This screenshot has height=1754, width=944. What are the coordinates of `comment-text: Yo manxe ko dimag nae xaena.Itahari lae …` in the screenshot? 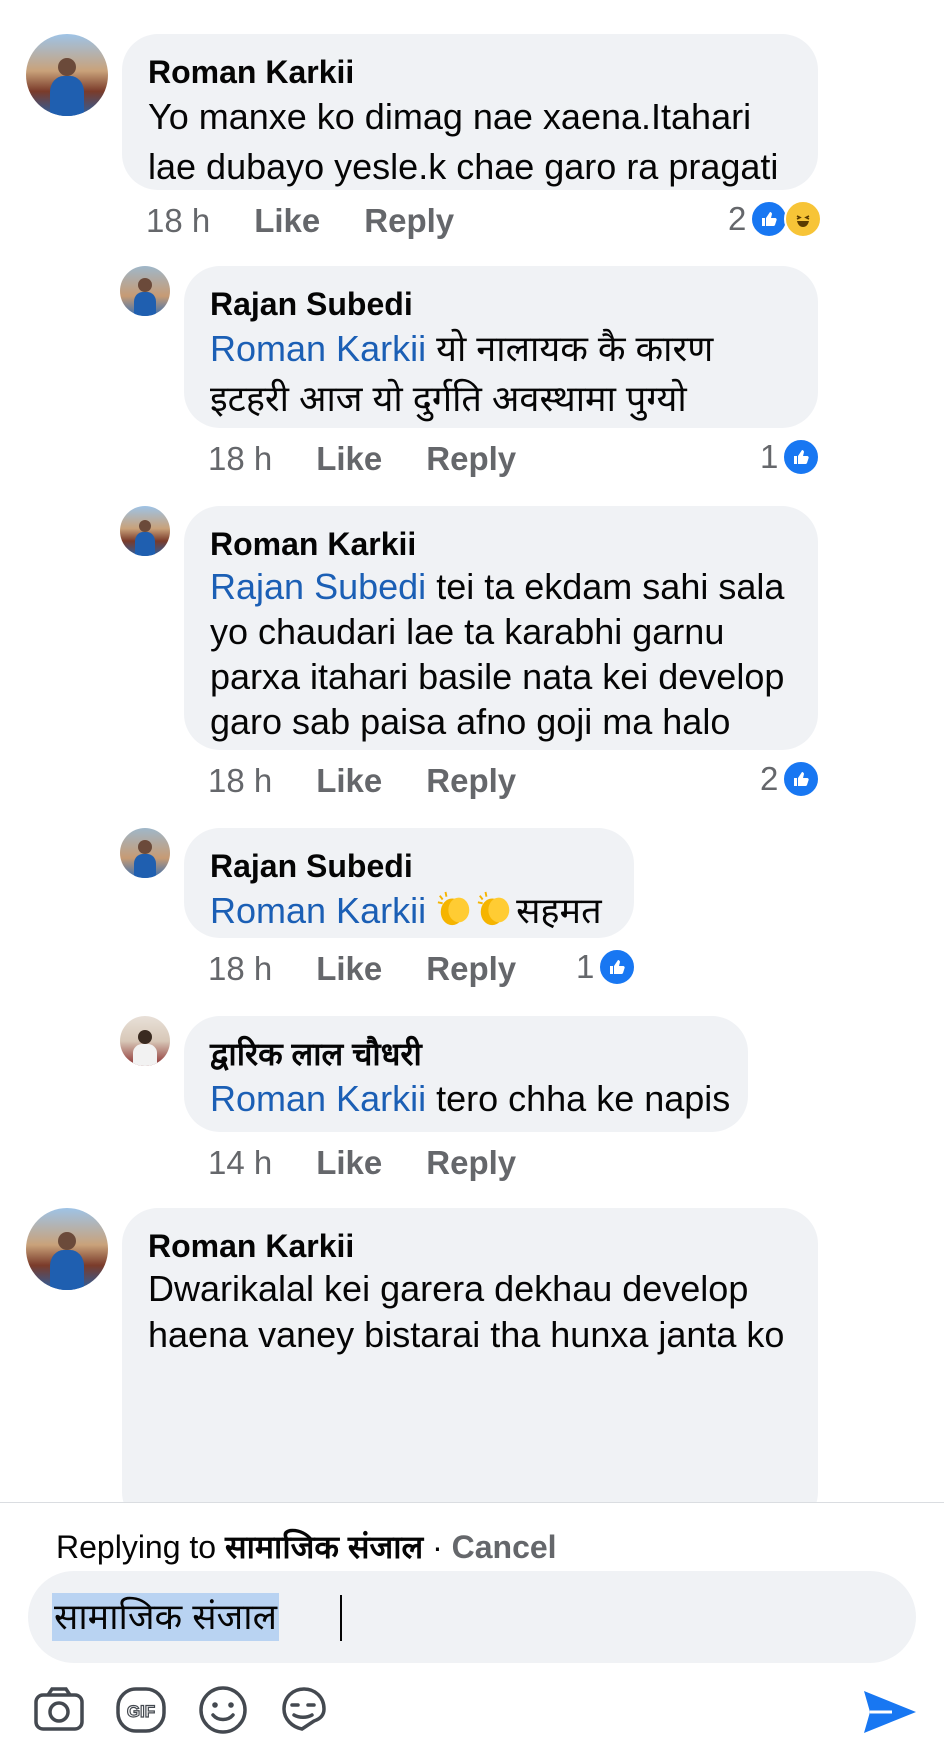 It's located at (463, 141).